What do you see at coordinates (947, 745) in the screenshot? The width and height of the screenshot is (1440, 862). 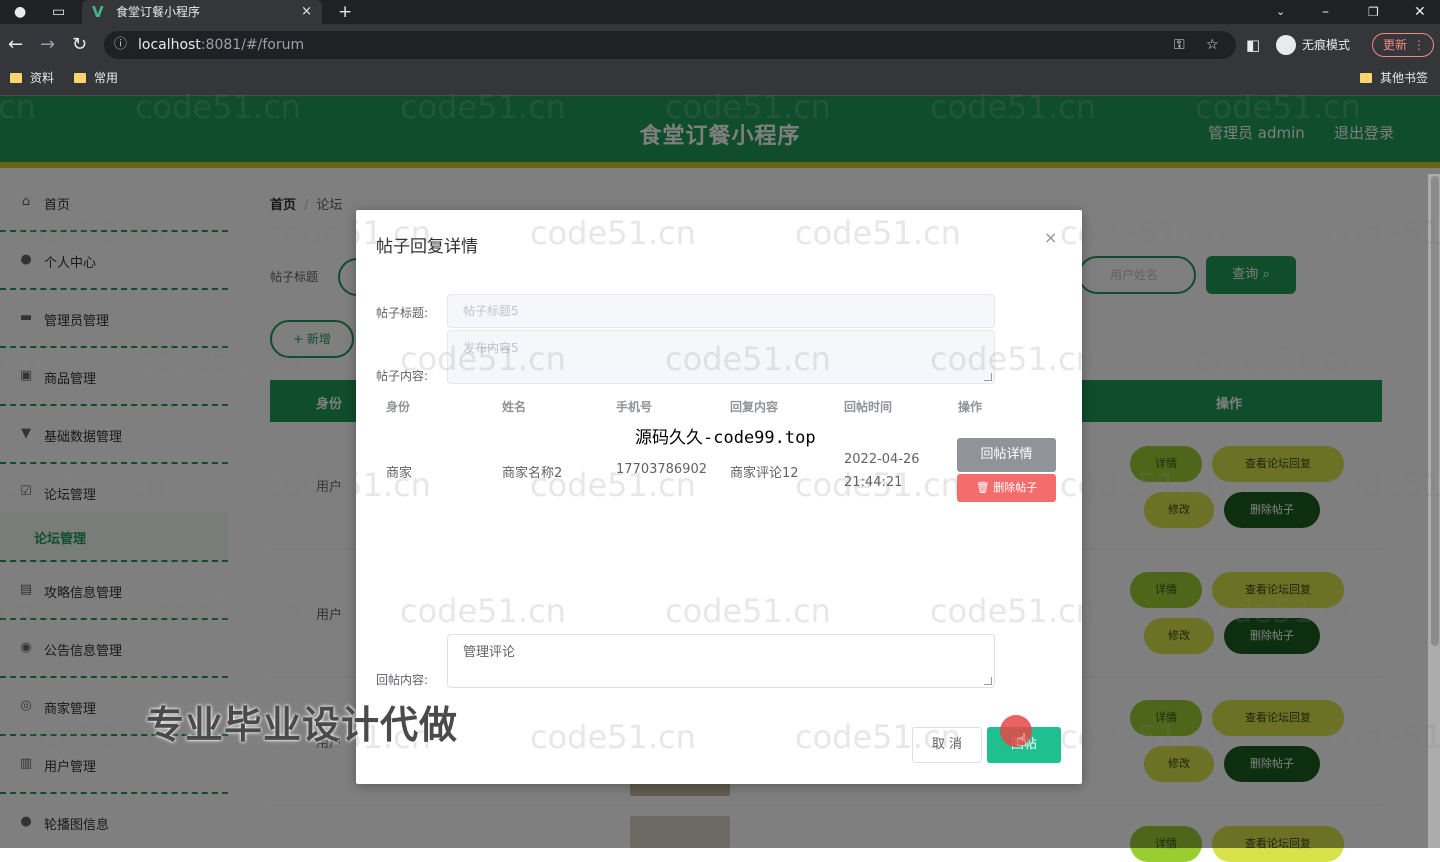 I see `cancel-button: 取 消` at bounding box center [947, 745].